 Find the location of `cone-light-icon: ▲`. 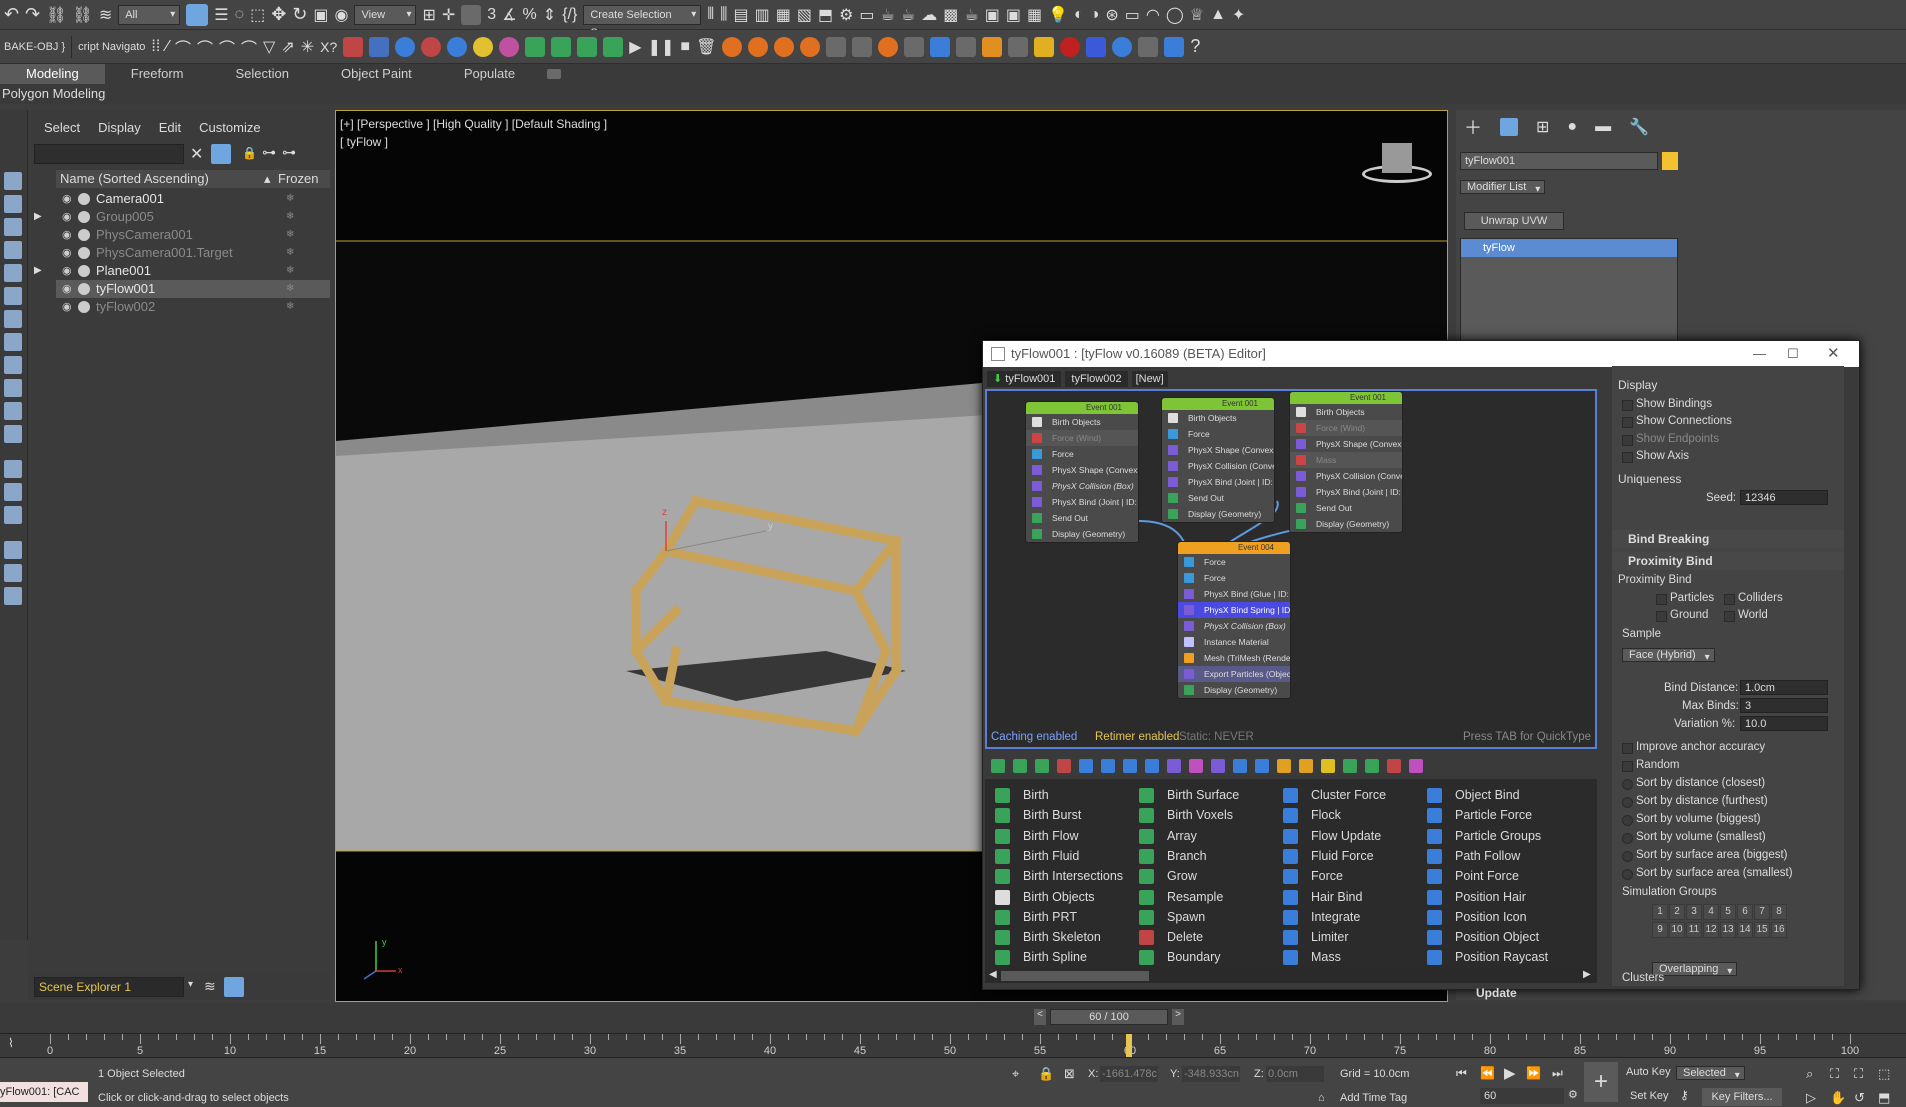

cone-light-icon: ▲ is located at coordinates (1218, 15).